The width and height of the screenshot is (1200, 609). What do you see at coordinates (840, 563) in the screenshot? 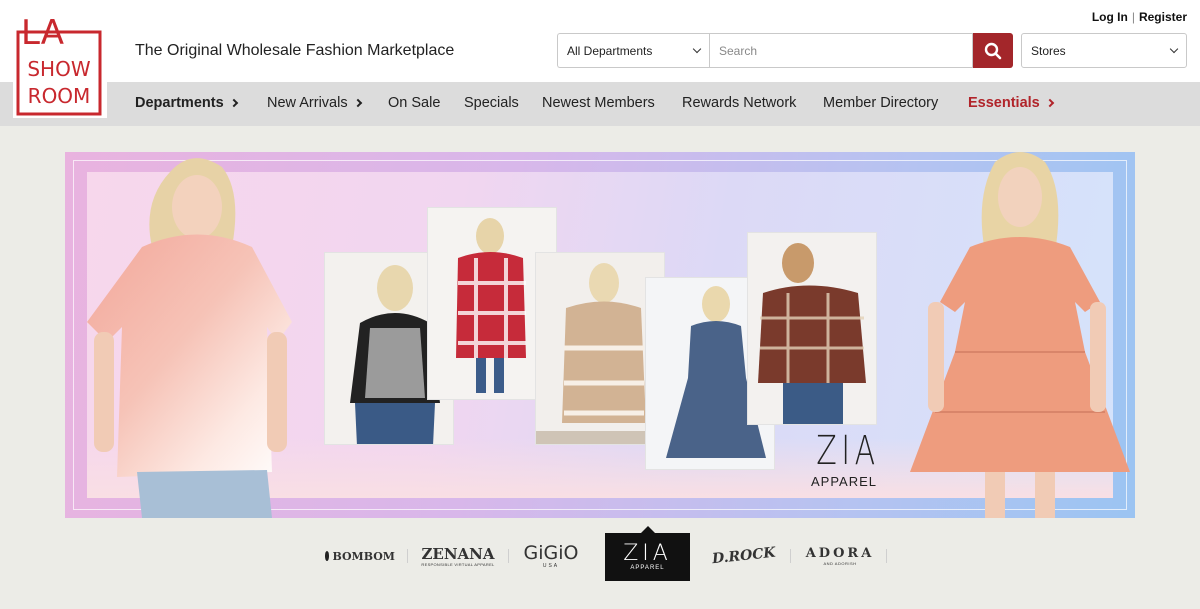
I see `brand-adora-sub: AND ADORISH` at bounding box center [840, 563].